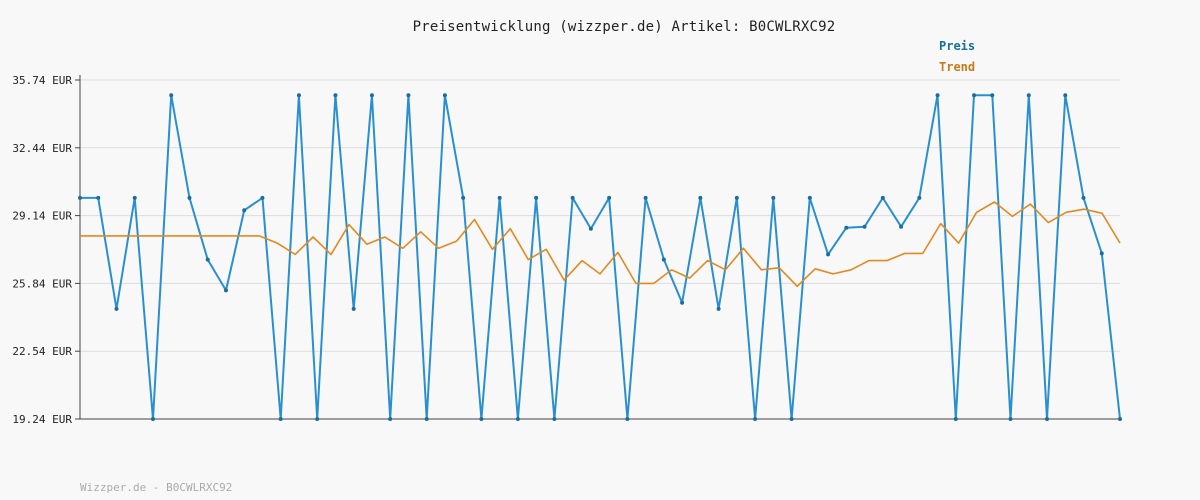 Image resolution: width=1200 pixels, height=500 pixels. Describe the element at coordinates (156, 487) in the screenshot. I see `footer-credit: Wizzper.de - B0CWLRXC92` at that location.